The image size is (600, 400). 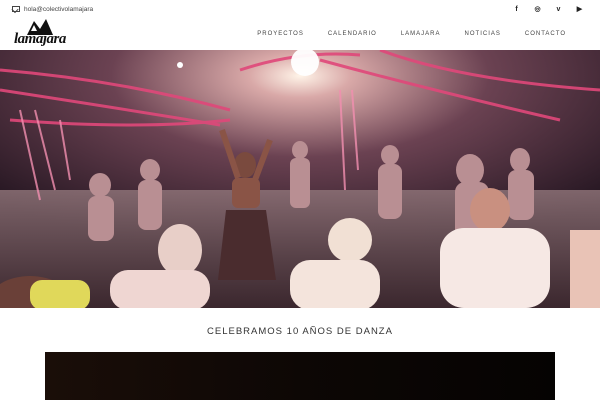 I want to click on mail-icon, so click(x=16, y=9).